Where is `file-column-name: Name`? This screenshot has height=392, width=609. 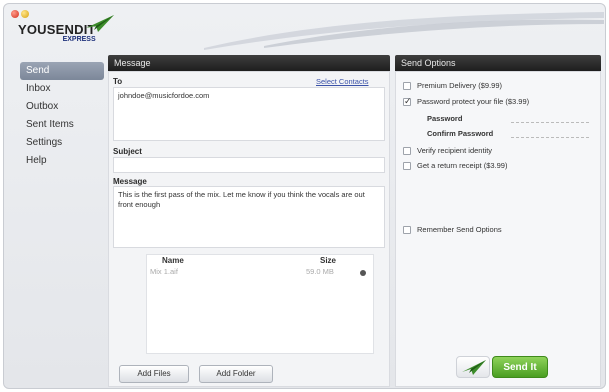
file-column-name: Name is located at coordinates (173, 260).